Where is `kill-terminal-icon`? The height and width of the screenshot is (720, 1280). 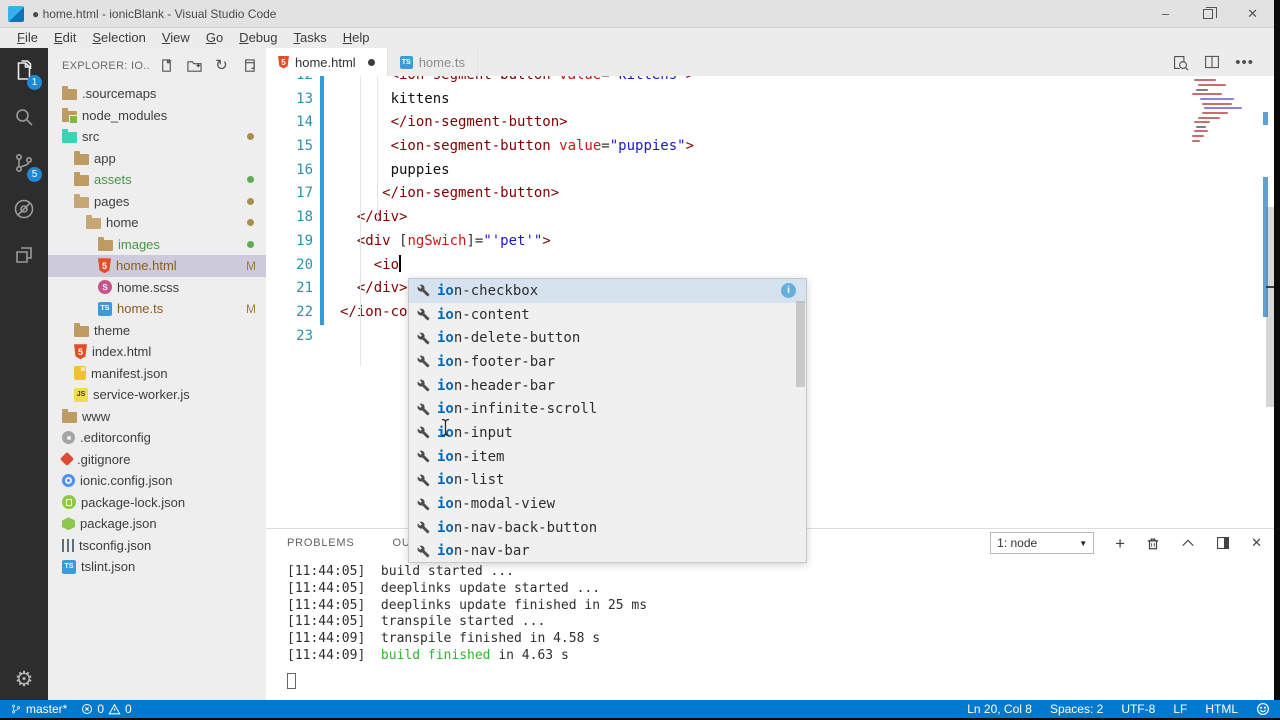 kill-terminal-icon is located at coordinates (1153, 543).